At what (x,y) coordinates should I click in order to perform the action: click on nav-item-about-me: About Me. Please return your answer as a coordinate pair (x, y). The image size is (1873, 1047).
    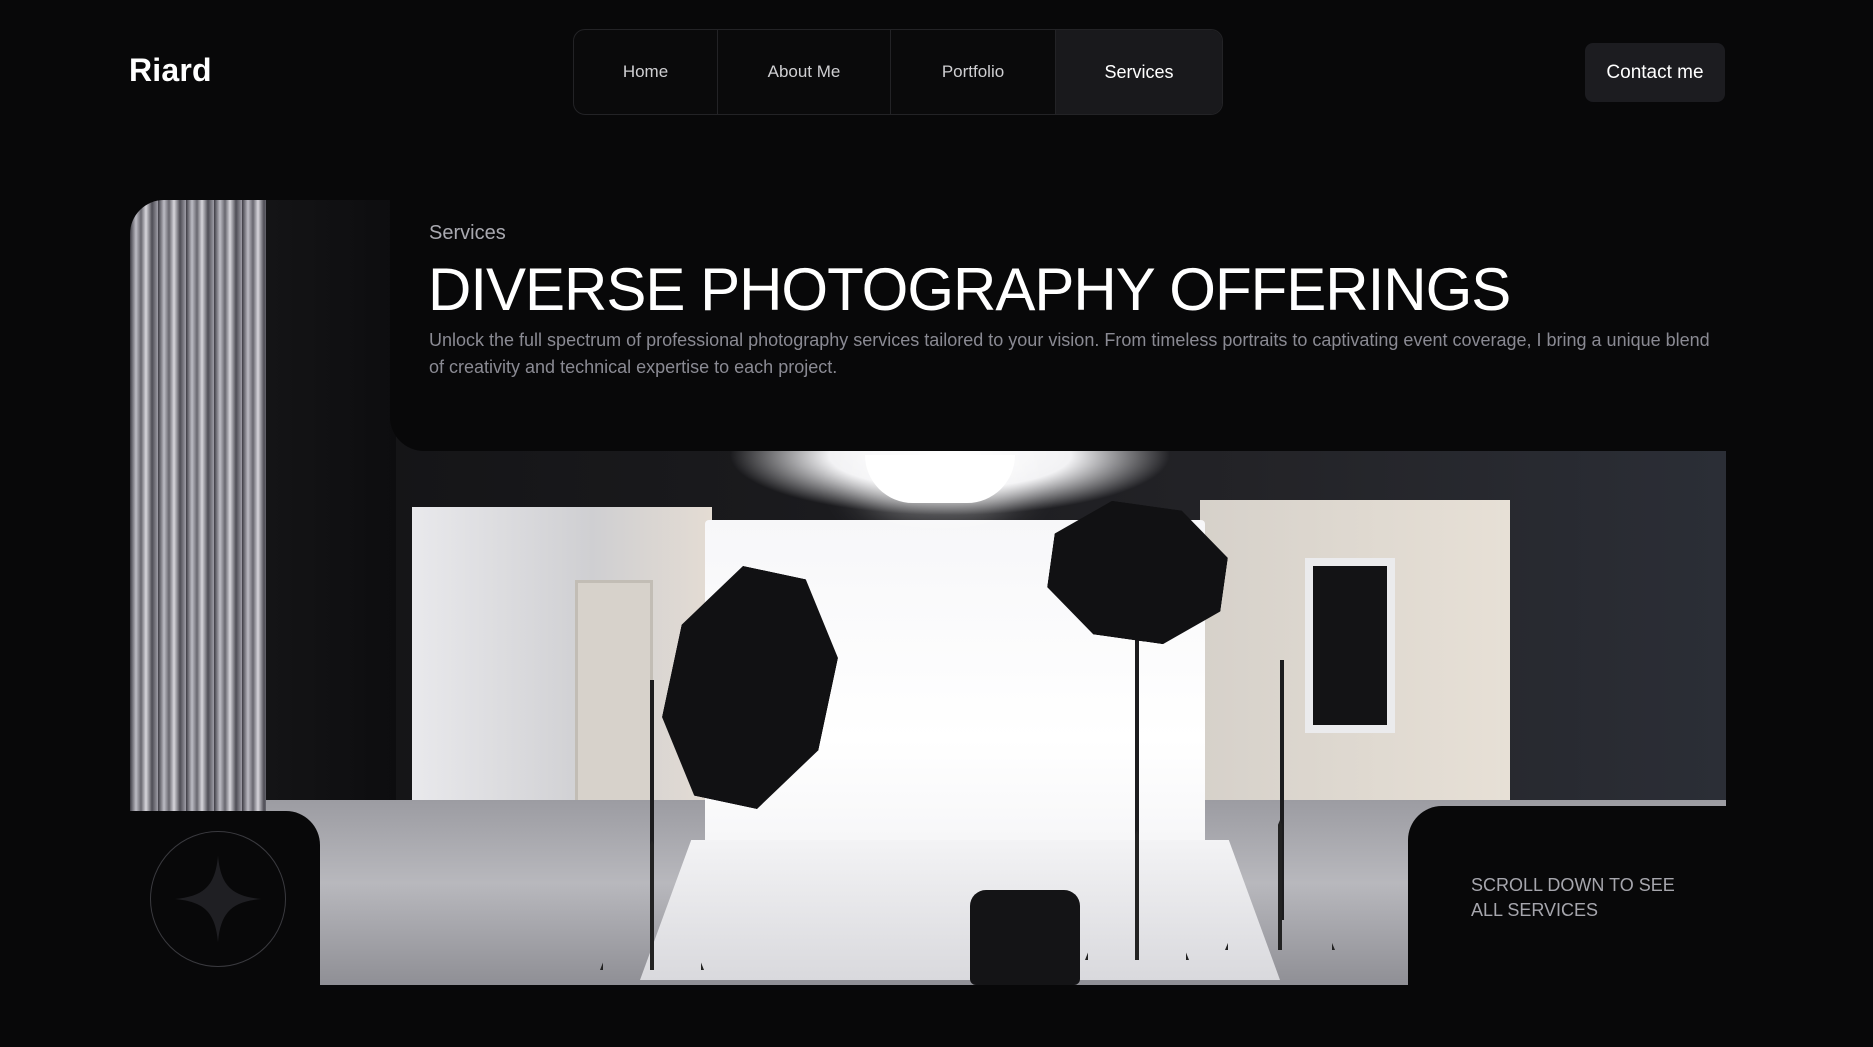
    Looking at the image, I should click on (804, 72).